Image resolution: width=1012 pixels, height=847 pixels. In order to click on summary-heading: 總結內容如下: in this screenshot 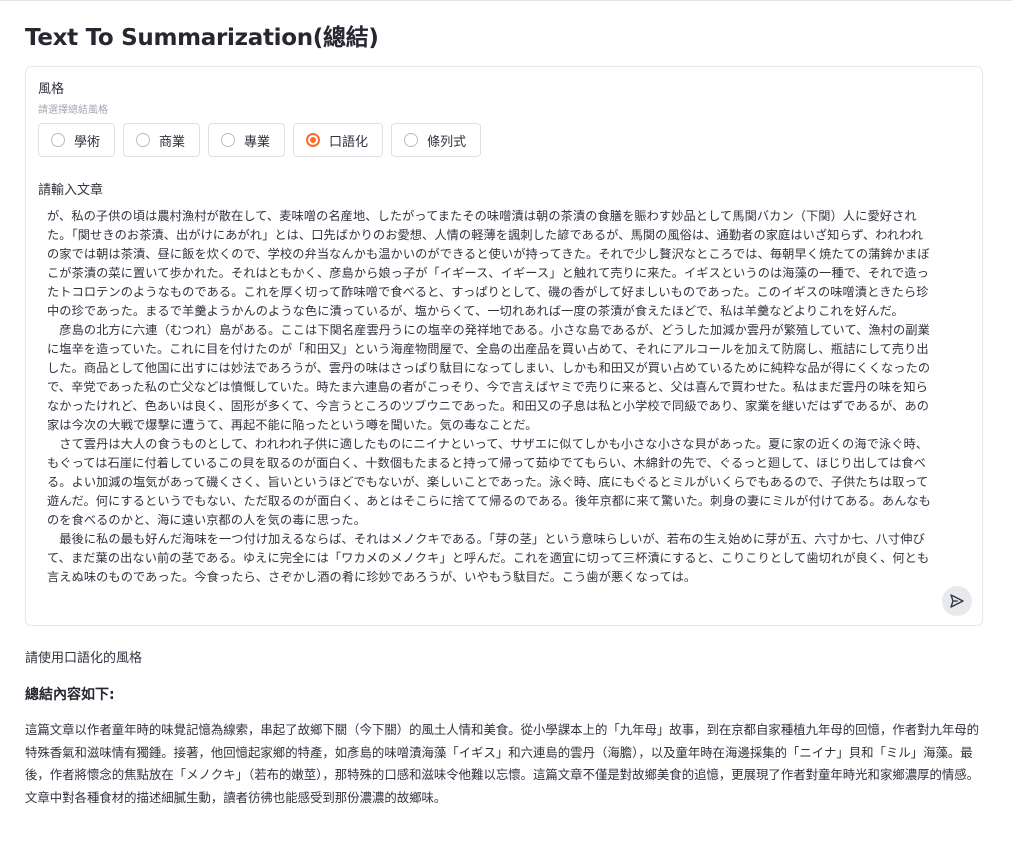, I will do `click(70, 695)`.